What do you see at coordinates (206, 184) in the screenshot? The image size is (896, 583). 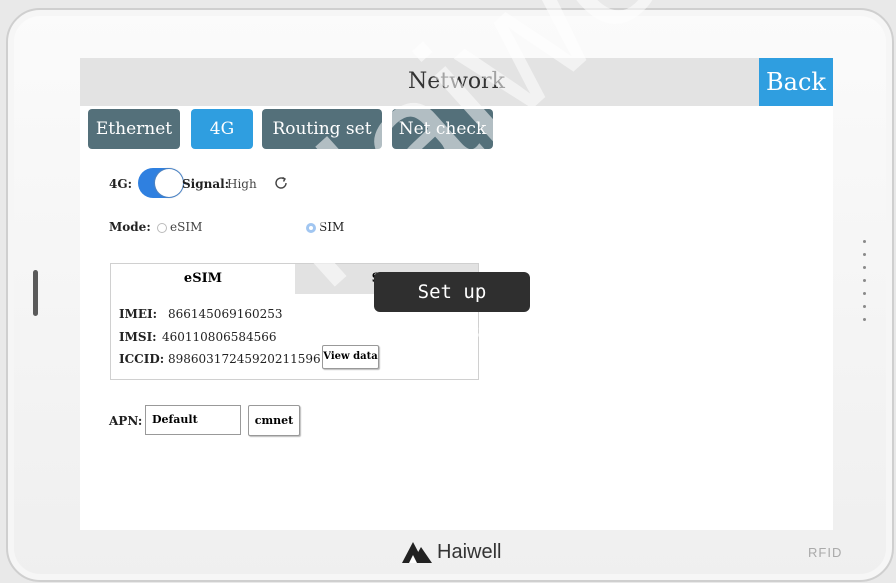 I see `signal-label: Signal:` at bounding box center [206, 184].